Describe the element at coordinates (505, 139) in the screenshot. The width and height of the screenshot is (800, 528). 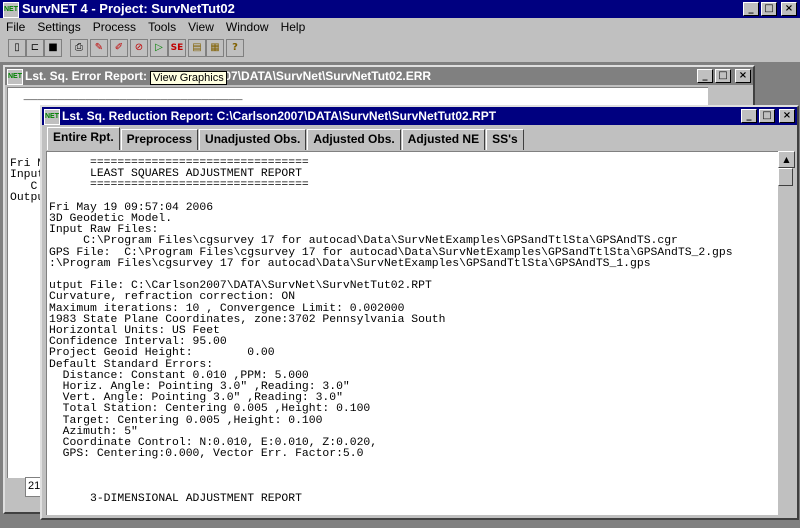
I see `tab-ss: SS's` at that location.